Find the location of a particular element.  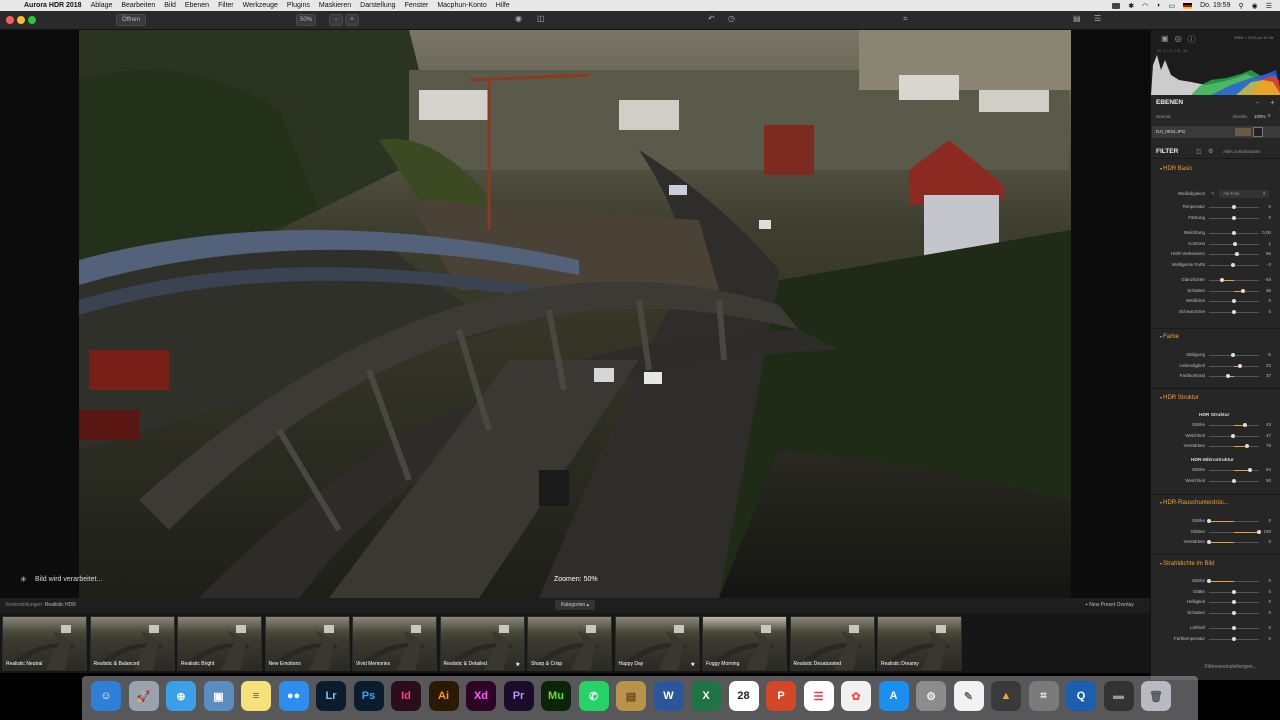

messages-icon: ●● is located at coordinates (293, 696).